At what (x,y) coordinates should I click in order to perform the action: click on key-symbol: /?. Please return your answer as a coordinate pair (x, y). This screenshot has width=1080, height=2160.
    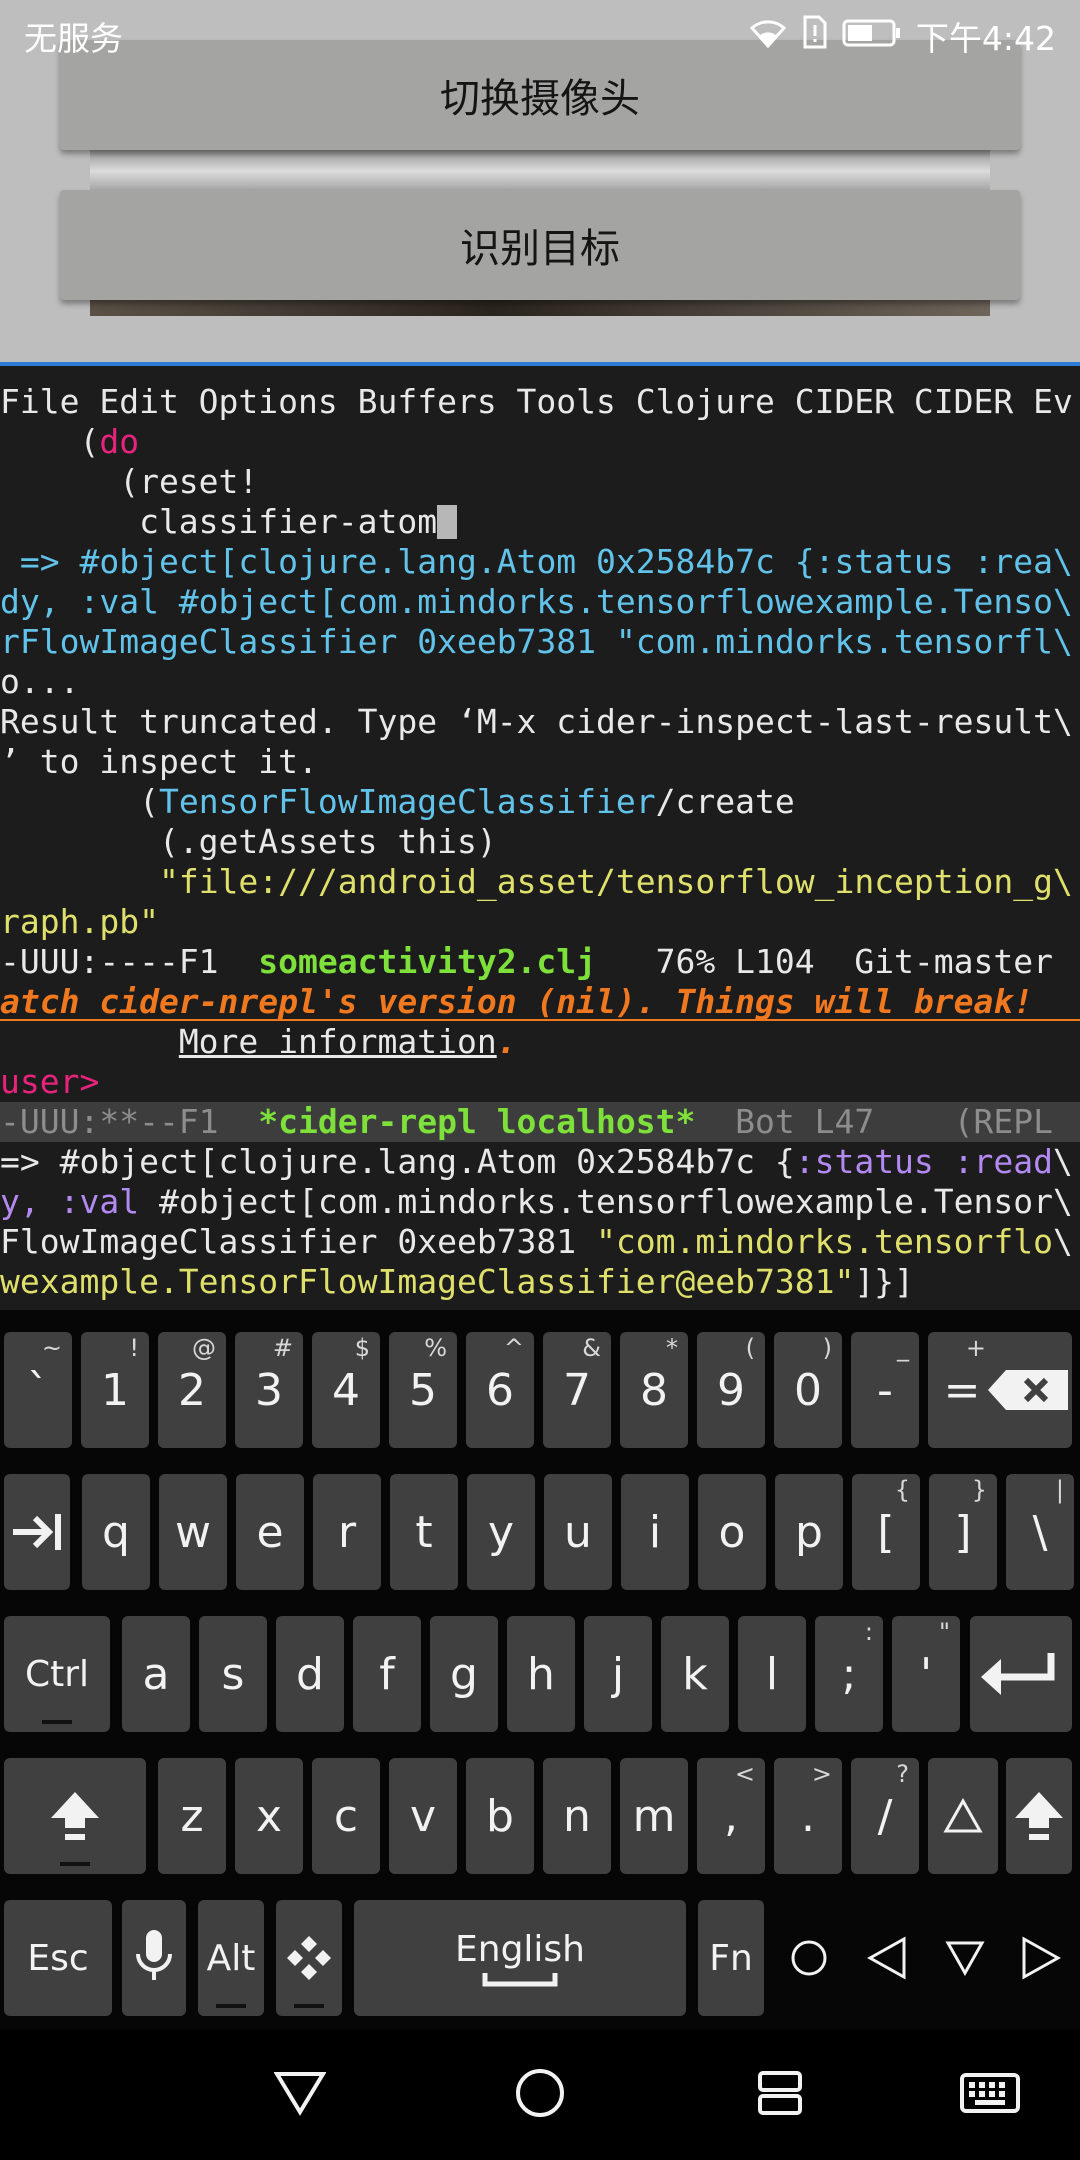
    Looking at the image, I should click on (885, 1816).